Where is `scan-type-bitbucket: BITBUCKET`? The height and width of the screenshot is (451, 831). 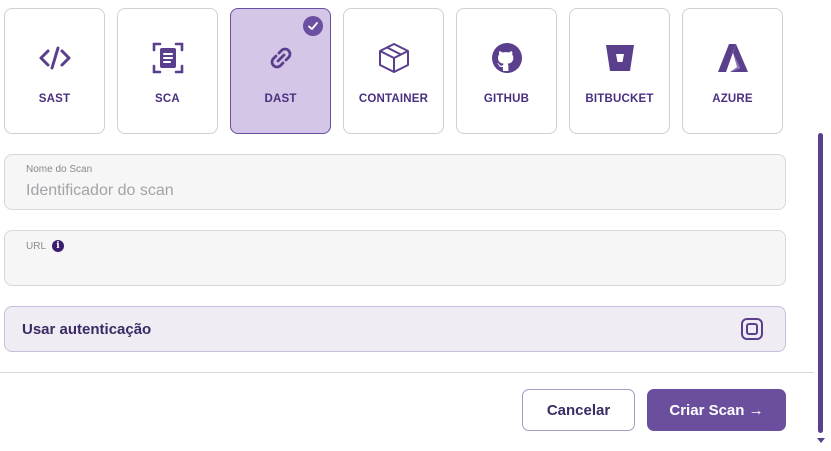
scan-type-bitbucket: BITBUCKET is located at coordinates (619, 71).